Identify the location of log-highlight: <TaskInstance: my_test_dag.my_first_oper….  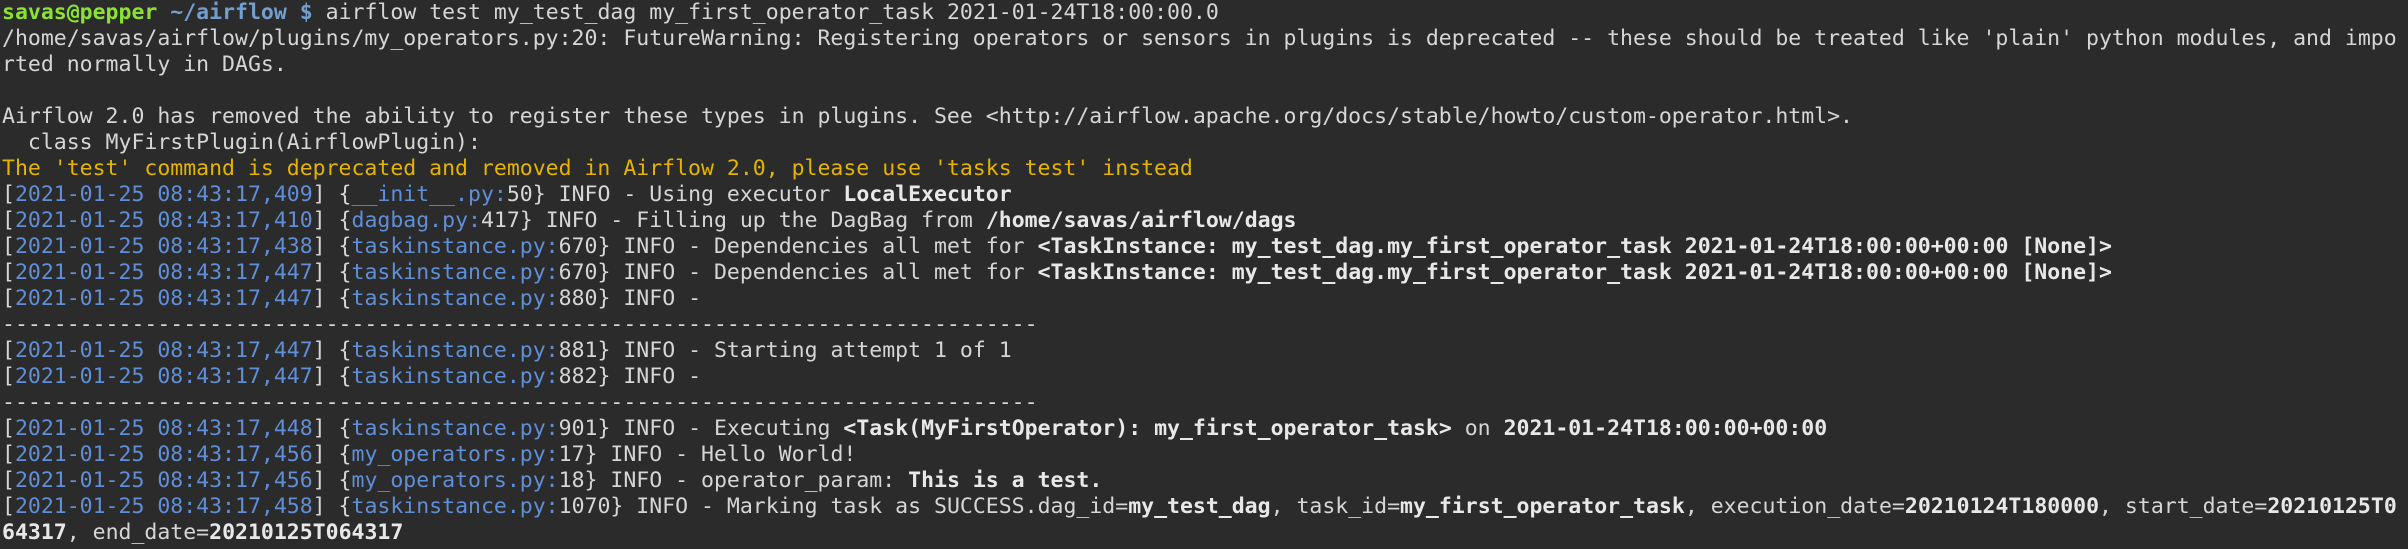
(1574, 246).